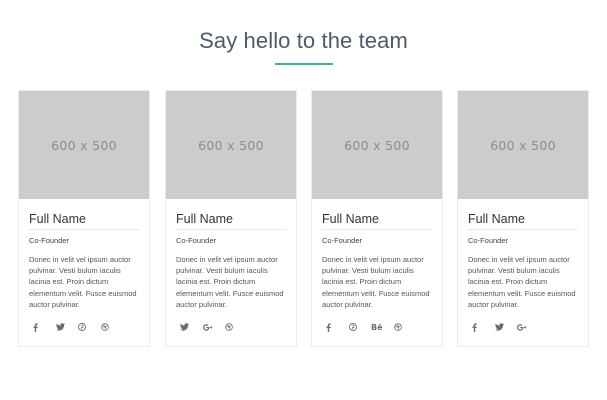 The width and height of the screenshot is (607, 400). I want to click on social-links: Bē, so click(377, 327).